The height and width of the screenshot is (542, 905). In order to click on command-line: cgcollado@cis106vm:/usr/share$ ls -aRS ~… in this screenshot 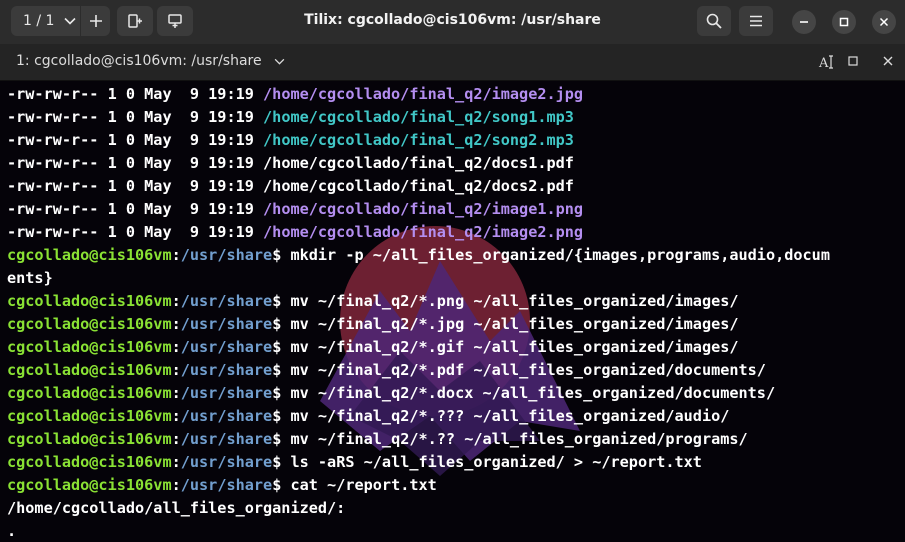, I will do `click(354, 462)`.